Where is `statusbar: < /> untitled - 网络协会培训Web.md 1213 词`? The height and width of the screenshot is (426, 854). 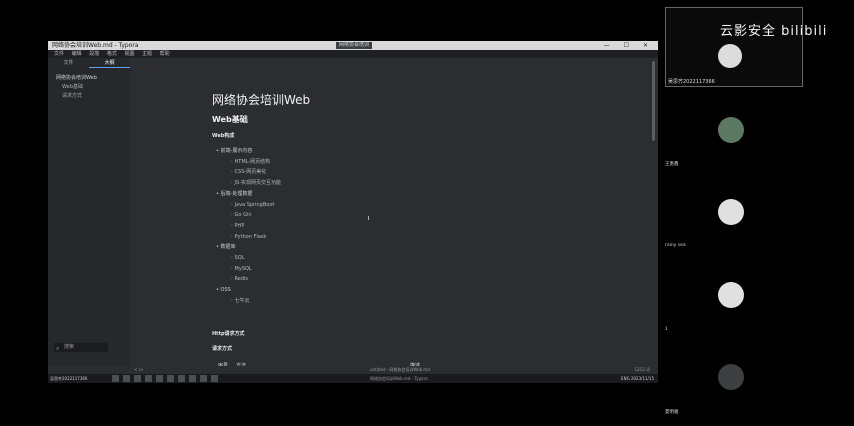
statusbar: < /> untitled - 网络协会培训Web.md 1213 词 is located at coordinates (394, 370).